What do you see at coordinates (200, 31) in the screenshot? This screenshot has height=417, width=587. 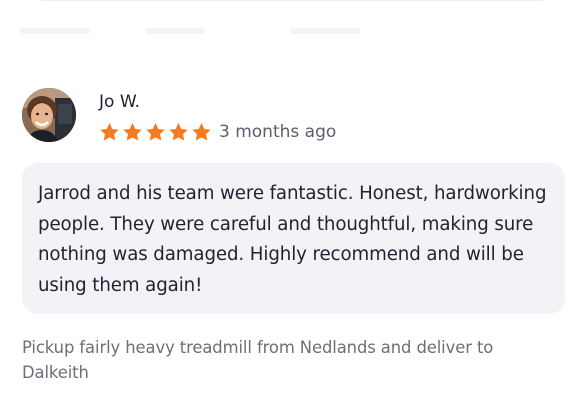 I see `faded-previous-content` at bounding box center [200, 31].